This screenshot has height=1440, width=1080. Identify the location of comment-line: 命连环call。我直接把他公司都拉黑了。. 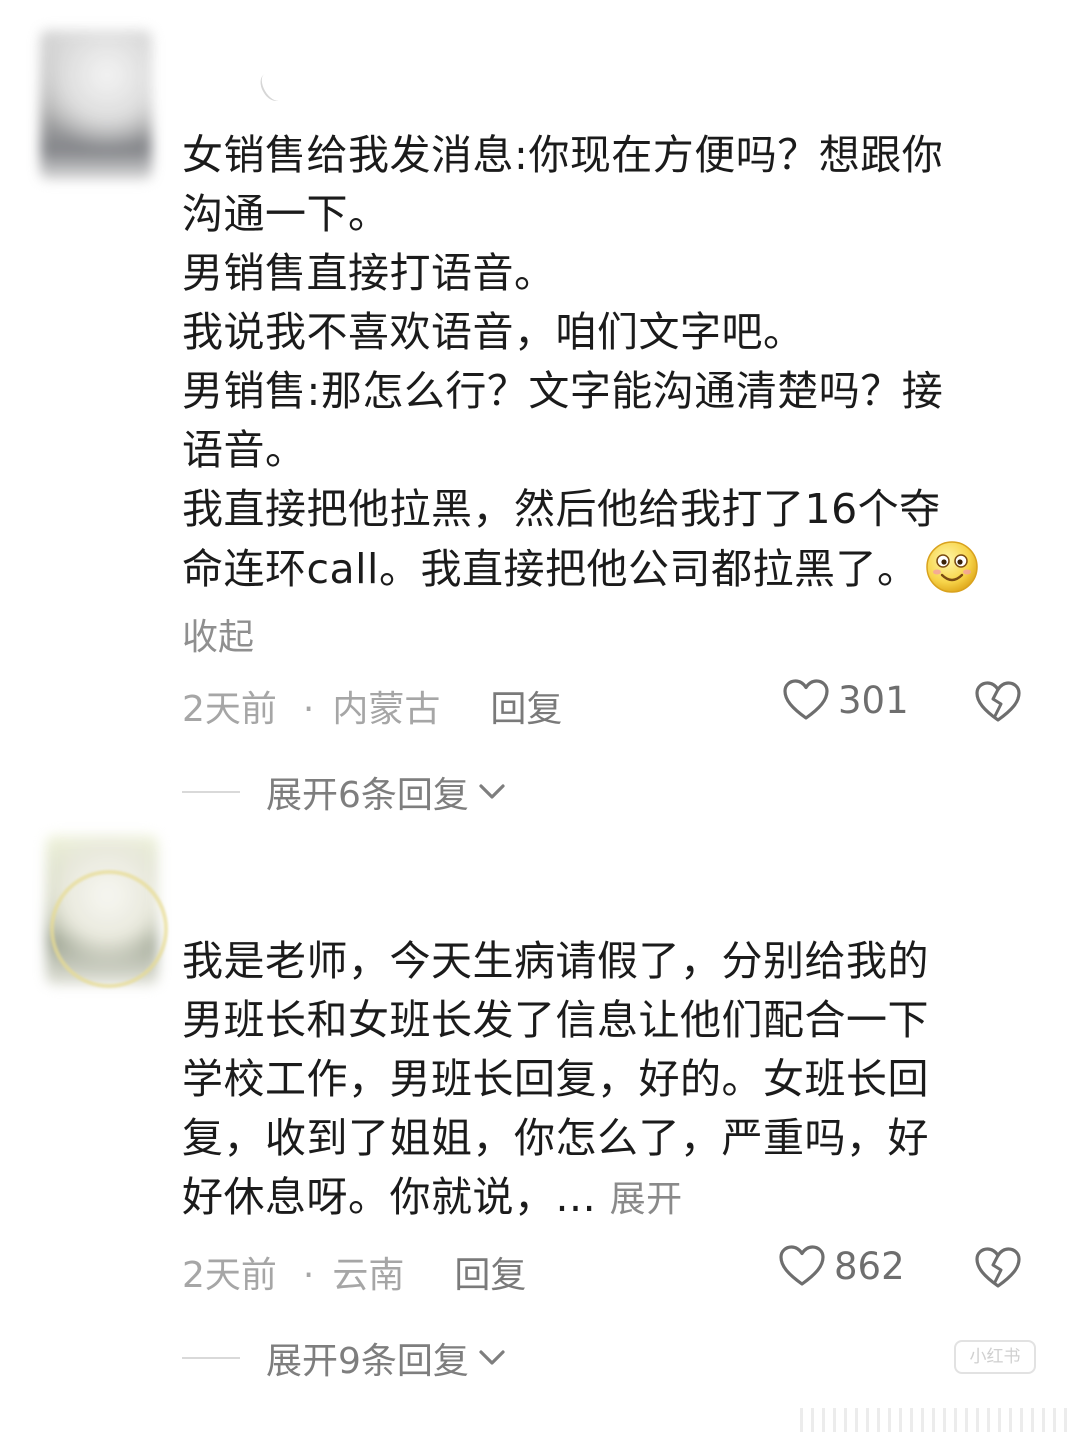
(550, 569).